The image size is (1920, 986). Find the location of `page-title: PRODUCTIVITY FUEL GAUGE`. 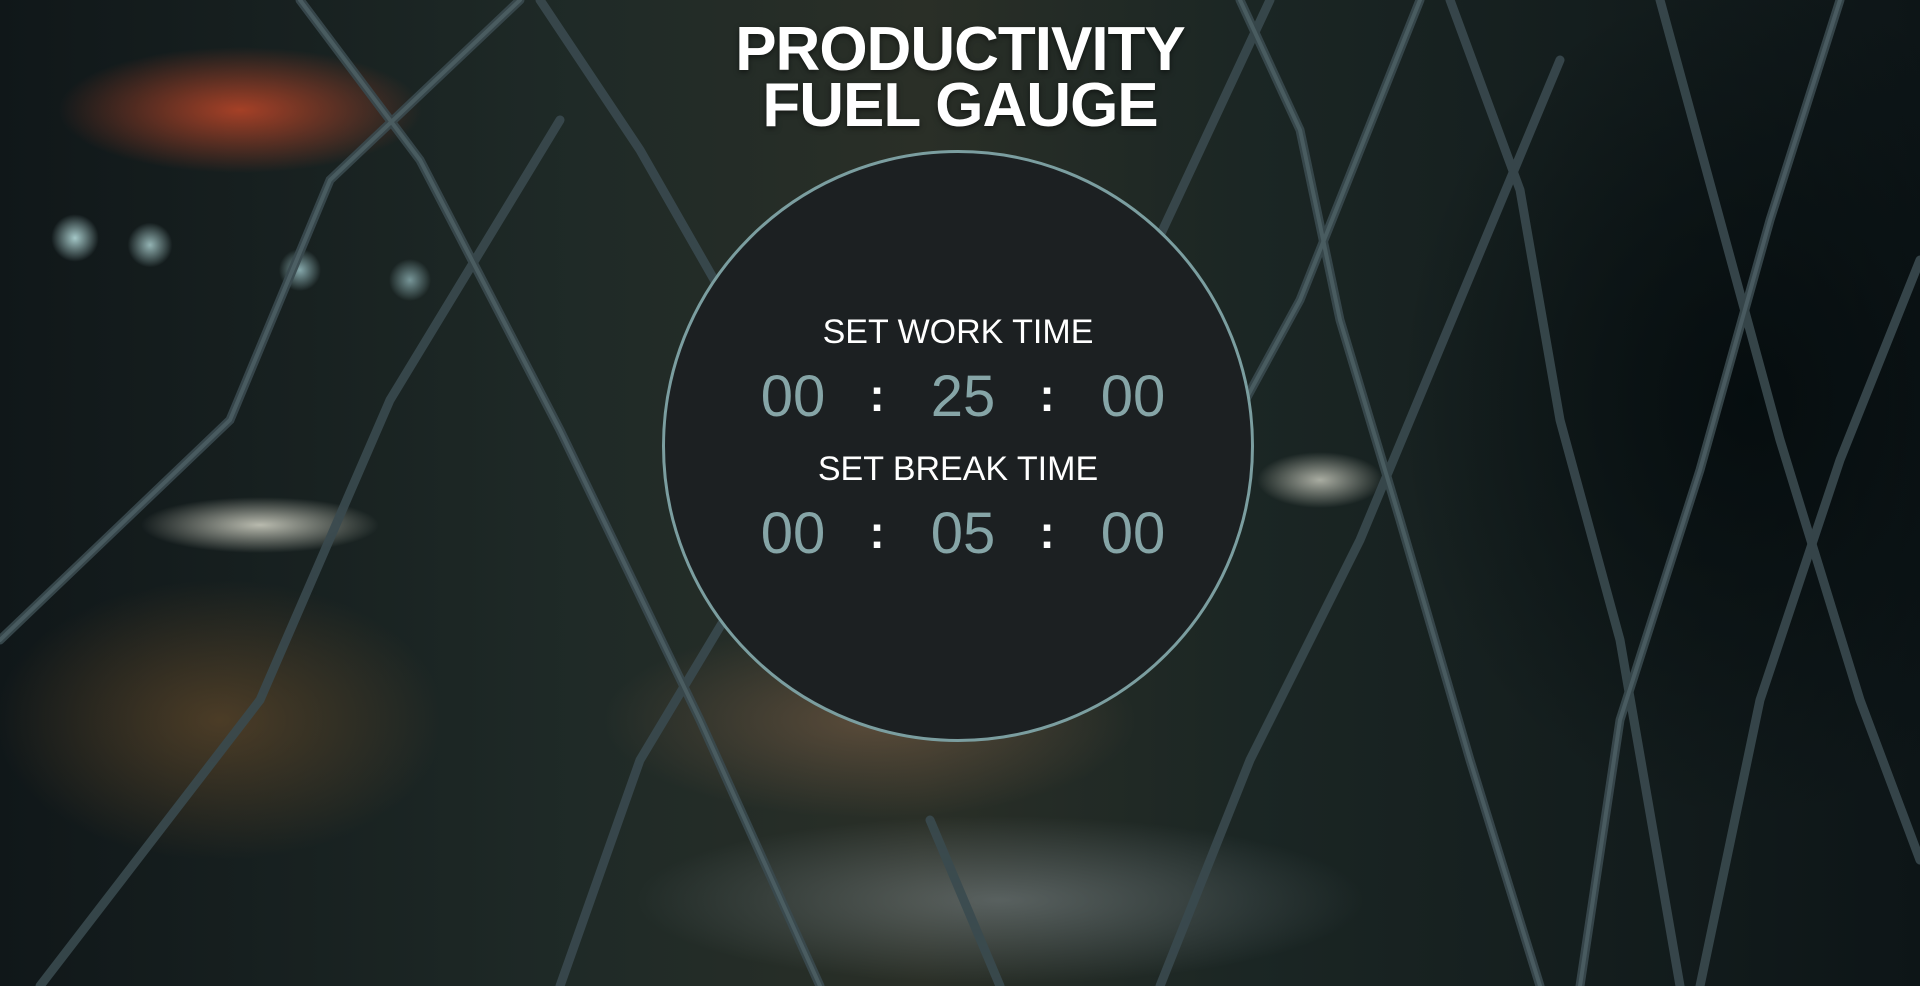

page-title: PRODUCTIVITY FUEL GAUGE is located at coordinates (960, 77).